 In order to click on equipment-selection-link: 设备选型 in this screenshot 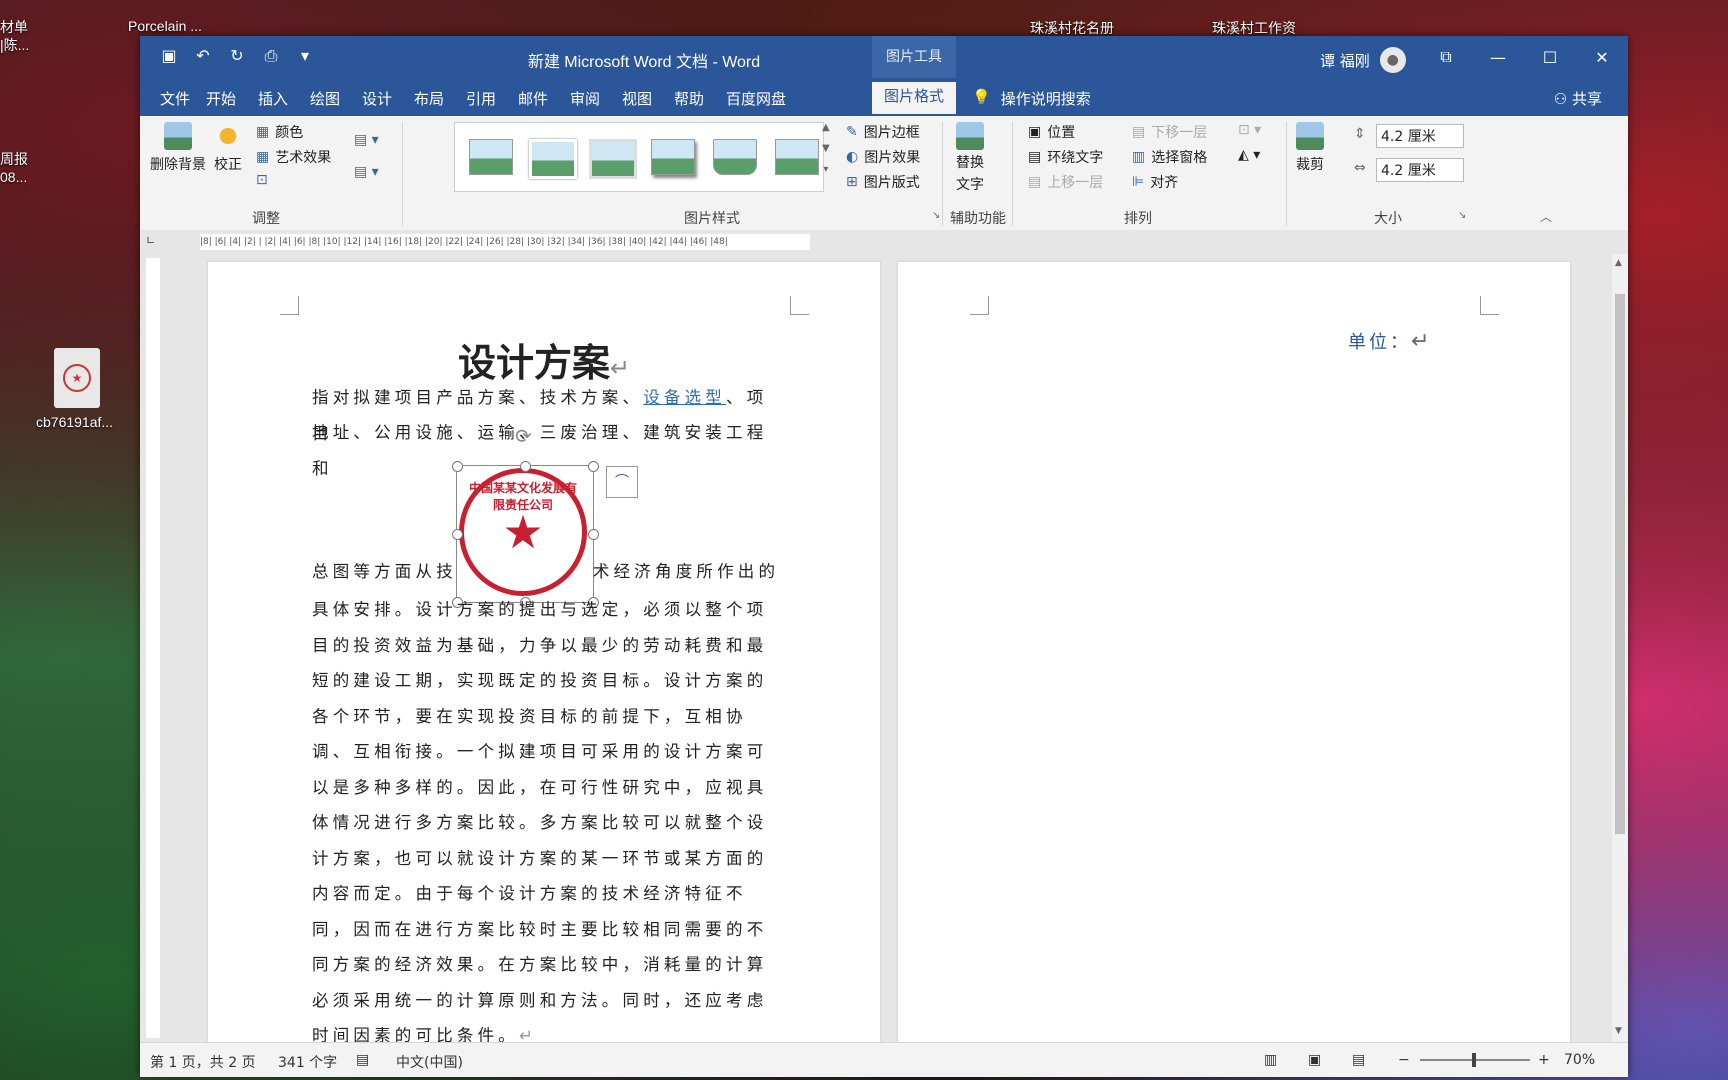, I will do `click(684, 397)`.